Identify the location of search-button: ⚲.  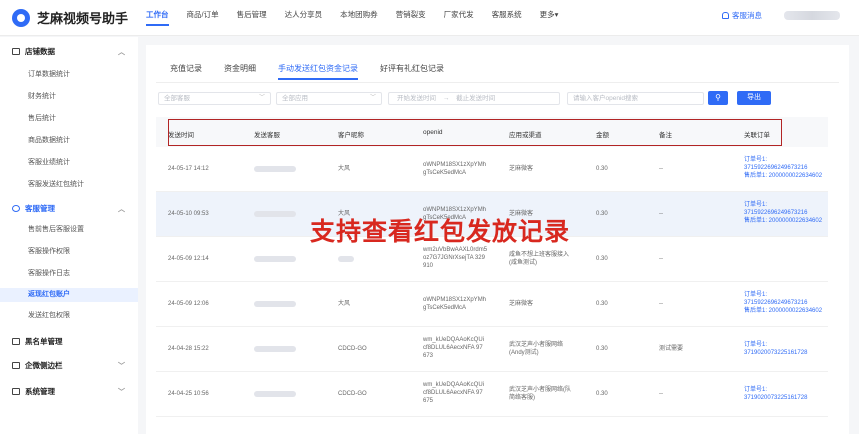
(718, 98).